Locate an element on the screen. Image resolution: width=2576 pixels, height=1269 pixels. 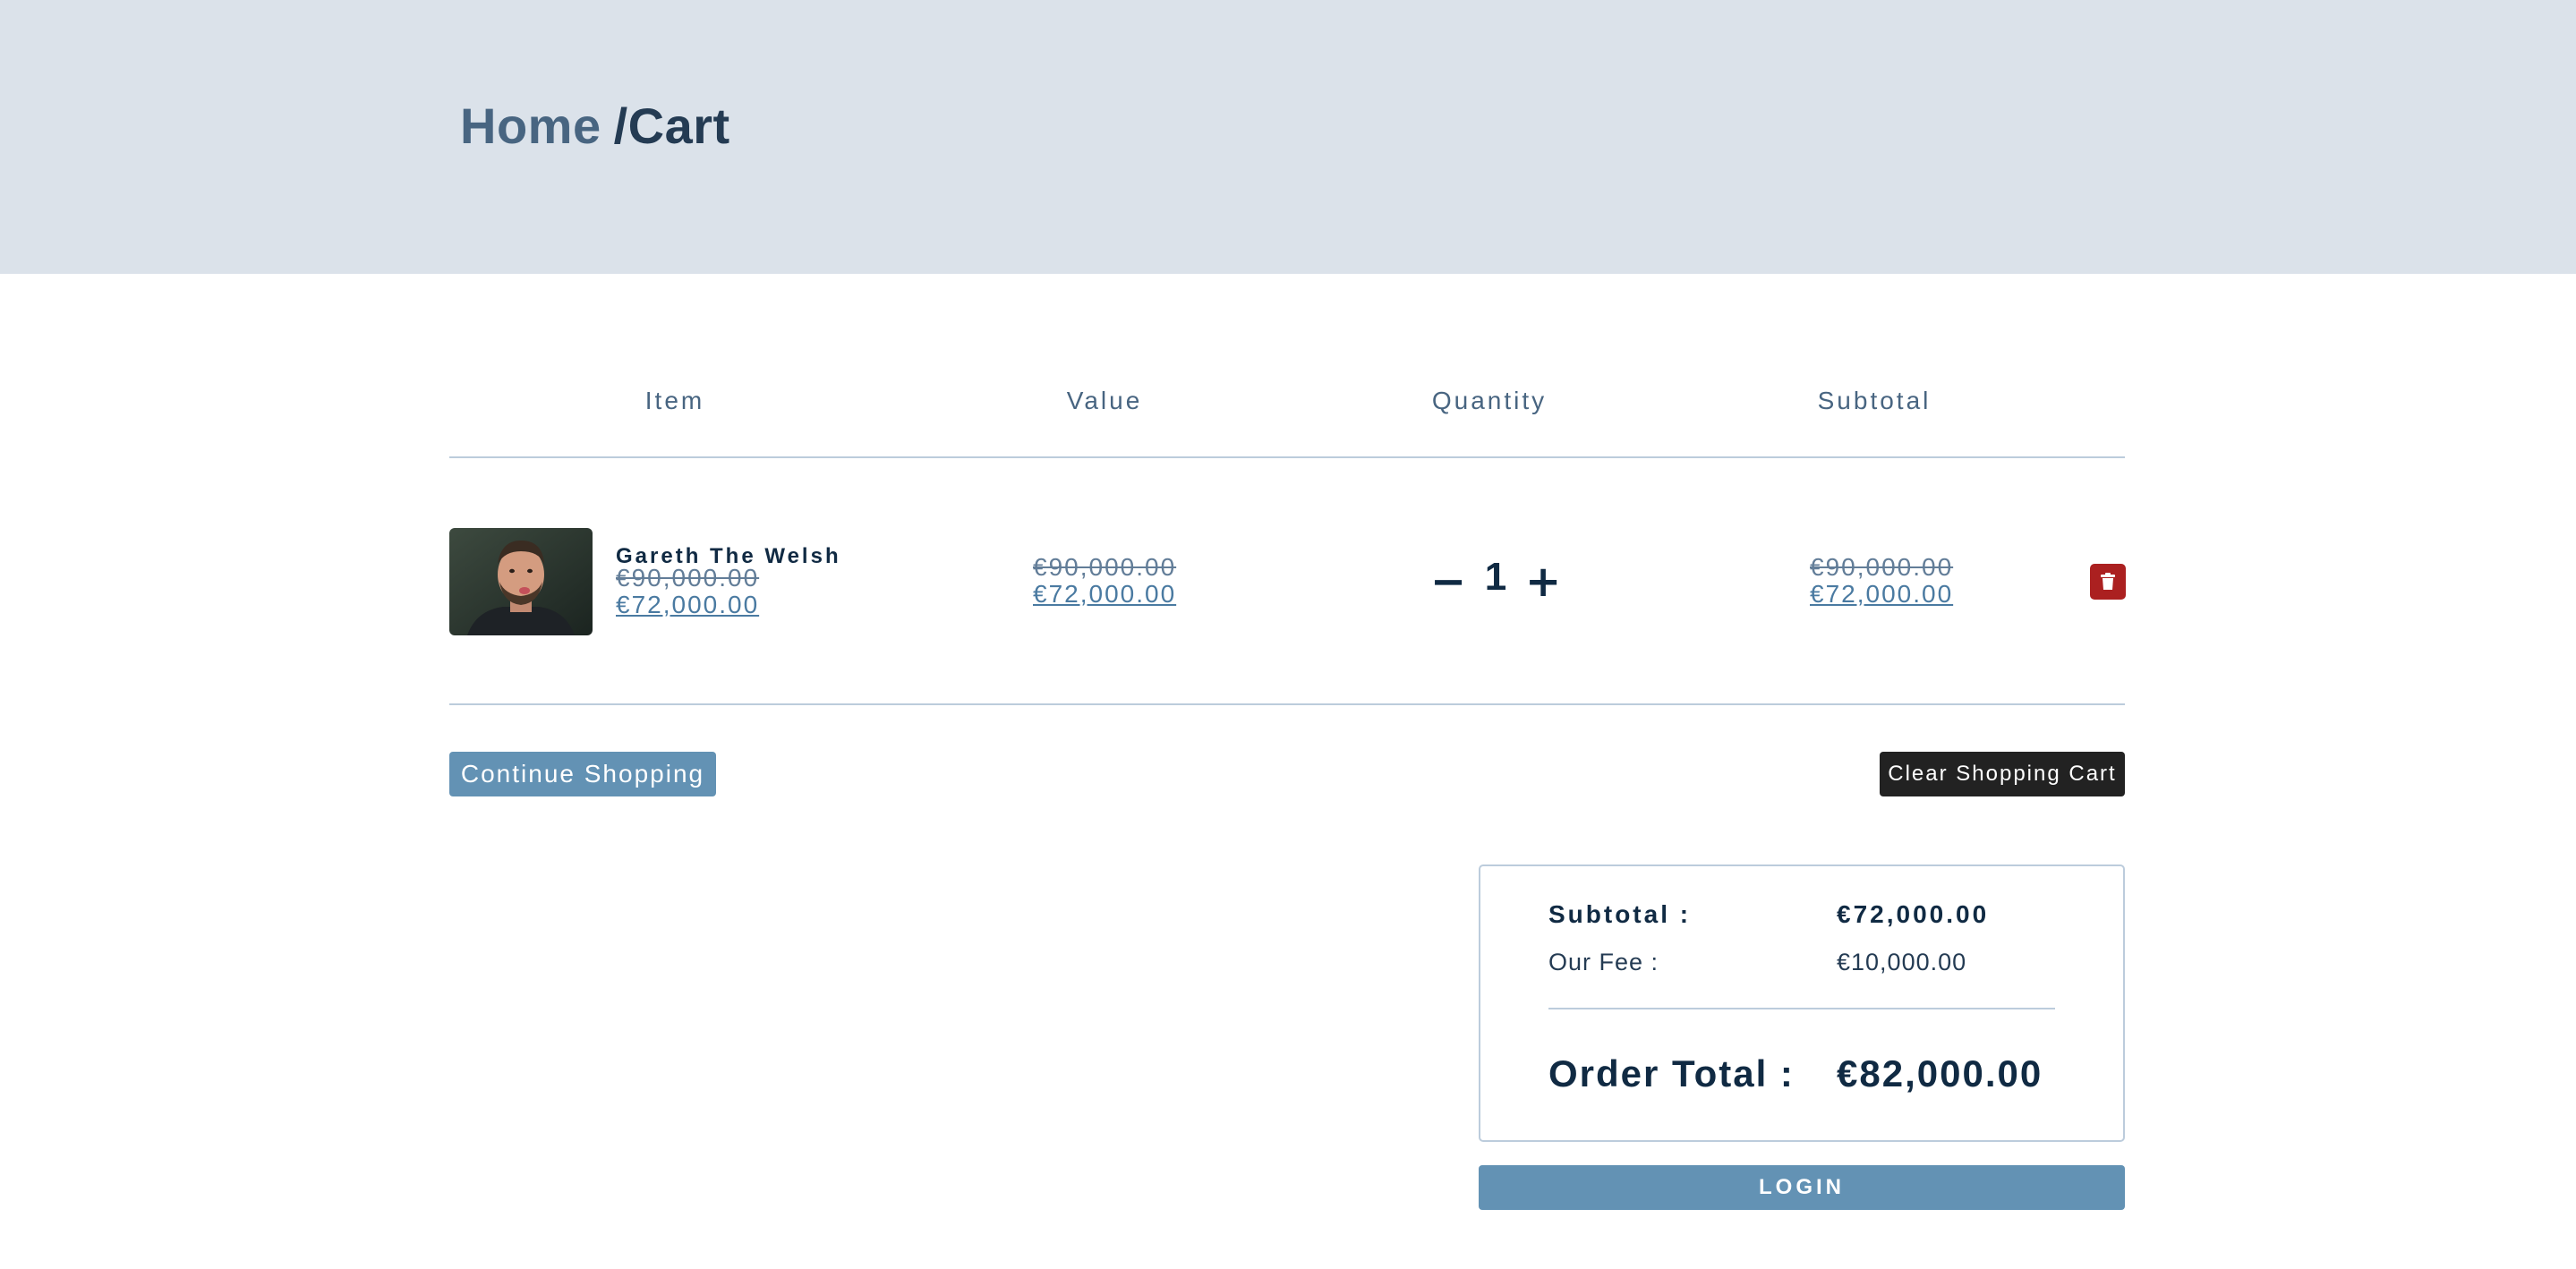
breadcrumb-current: /Cart is located at coordinates (671, 126).